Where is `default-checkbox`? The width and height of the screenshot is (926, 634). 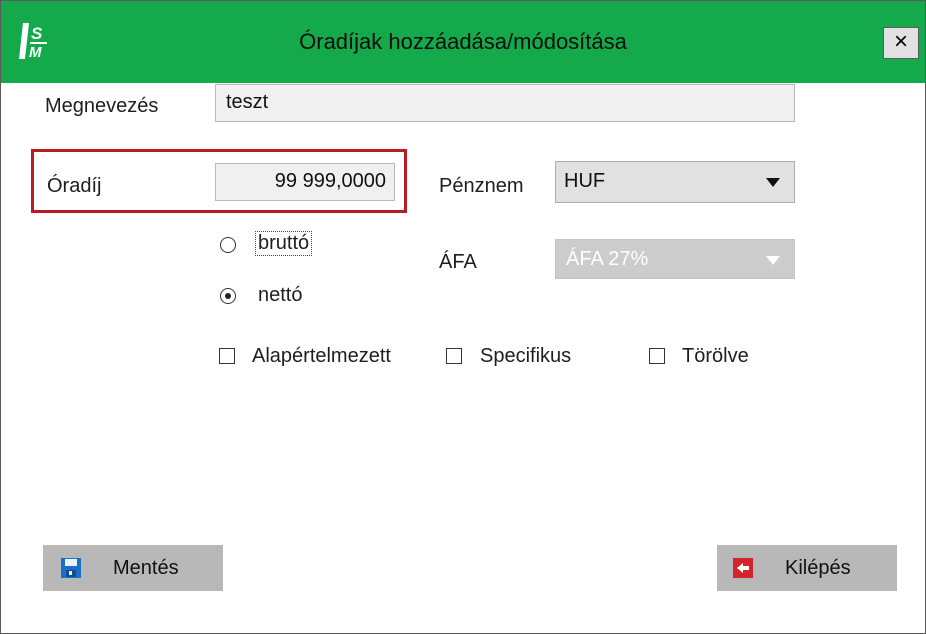 default-checkbox is located at coordinates (227, 356).